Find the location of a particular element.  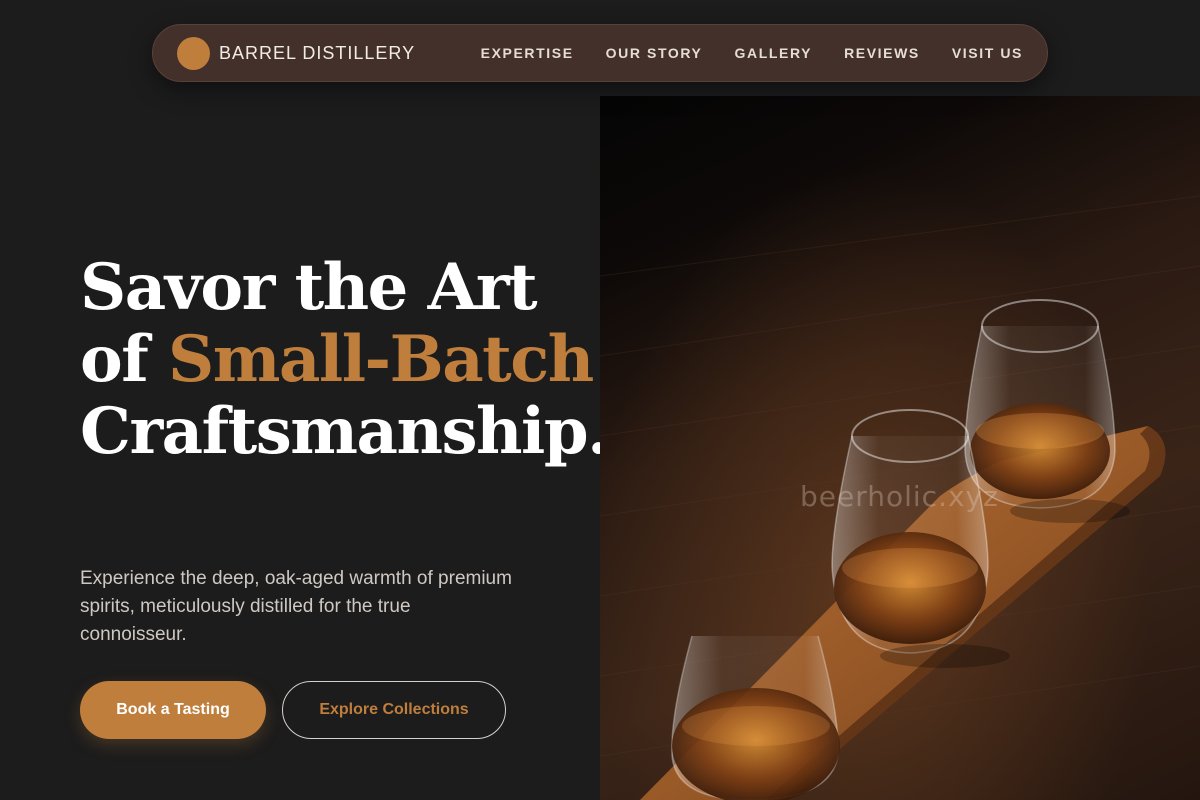

hero-title-of: of is located at coordinates (124, 359).